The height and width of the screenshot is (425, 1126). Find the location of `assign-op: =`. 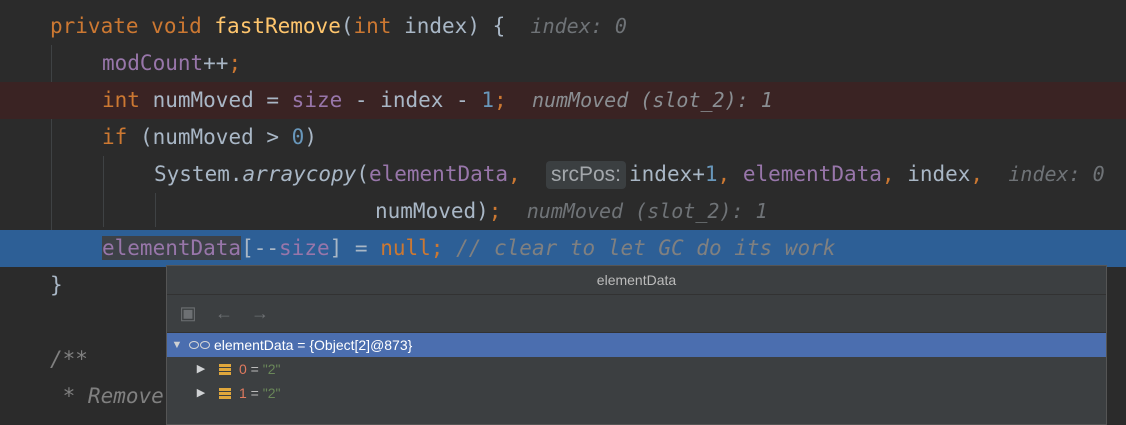

assign-op: = is located at coordinates (361, 248).